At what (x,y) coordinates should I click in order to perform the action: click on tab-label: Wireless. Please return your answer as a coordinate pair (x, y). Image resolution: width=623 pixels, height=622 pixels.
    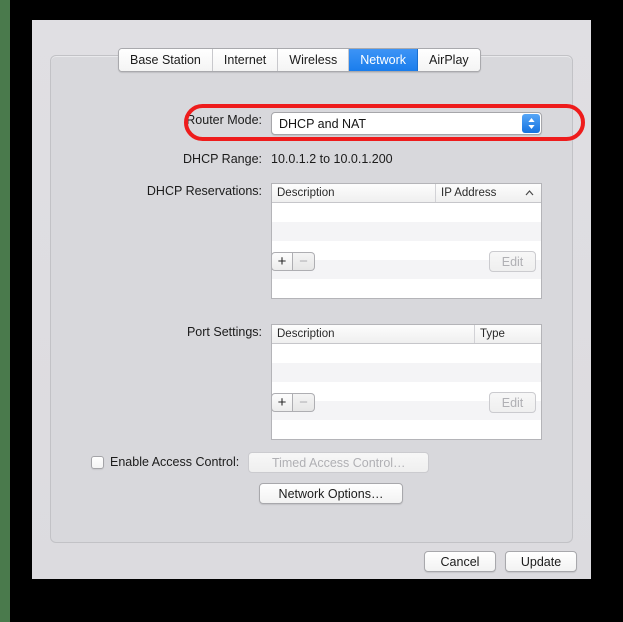
    Looking at the image, I should click on (313, 60).